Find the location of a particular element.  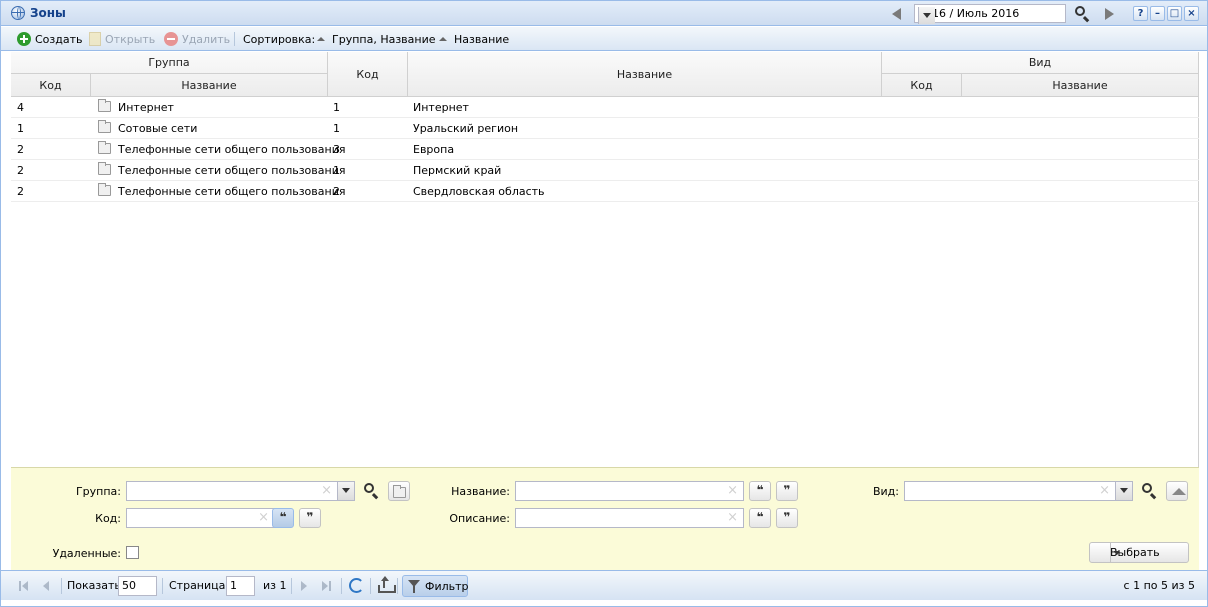

column-name: Название is located at coordinates (645, 74).